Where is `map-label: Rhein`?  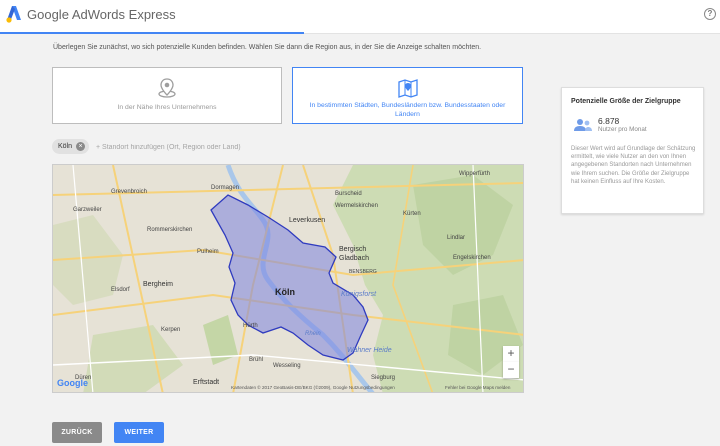 map-label: Rhein is located at coordinates (313, 334).